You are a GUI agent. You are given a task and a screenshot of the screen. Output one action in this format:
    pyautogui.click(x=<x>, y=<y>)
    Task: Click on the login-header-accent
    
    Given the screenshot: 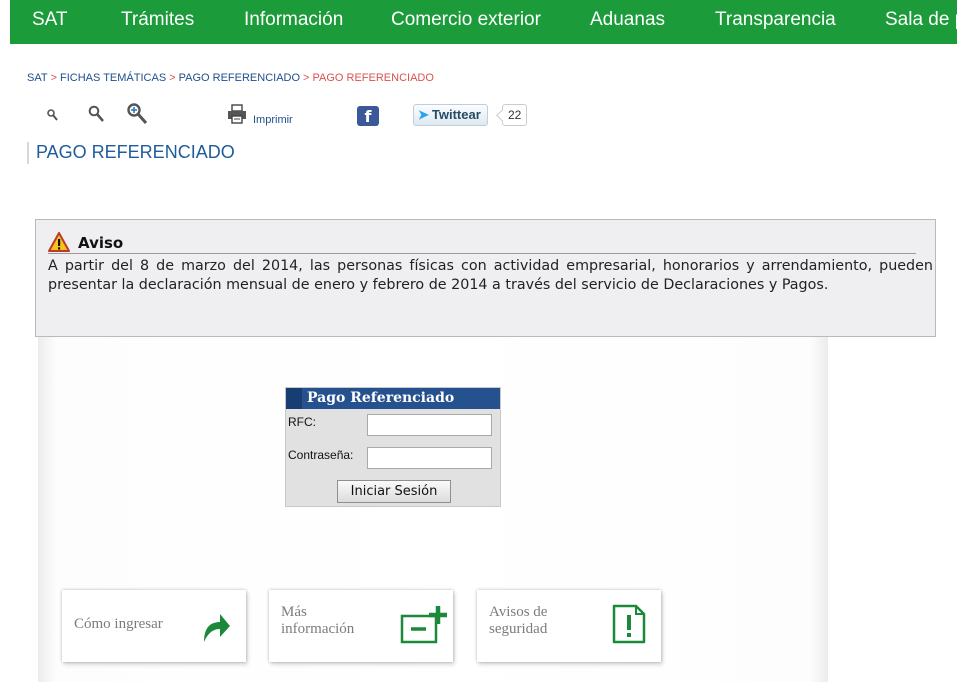 What is the action you would take?
    pyautogui.click(x=294, y=398)
    